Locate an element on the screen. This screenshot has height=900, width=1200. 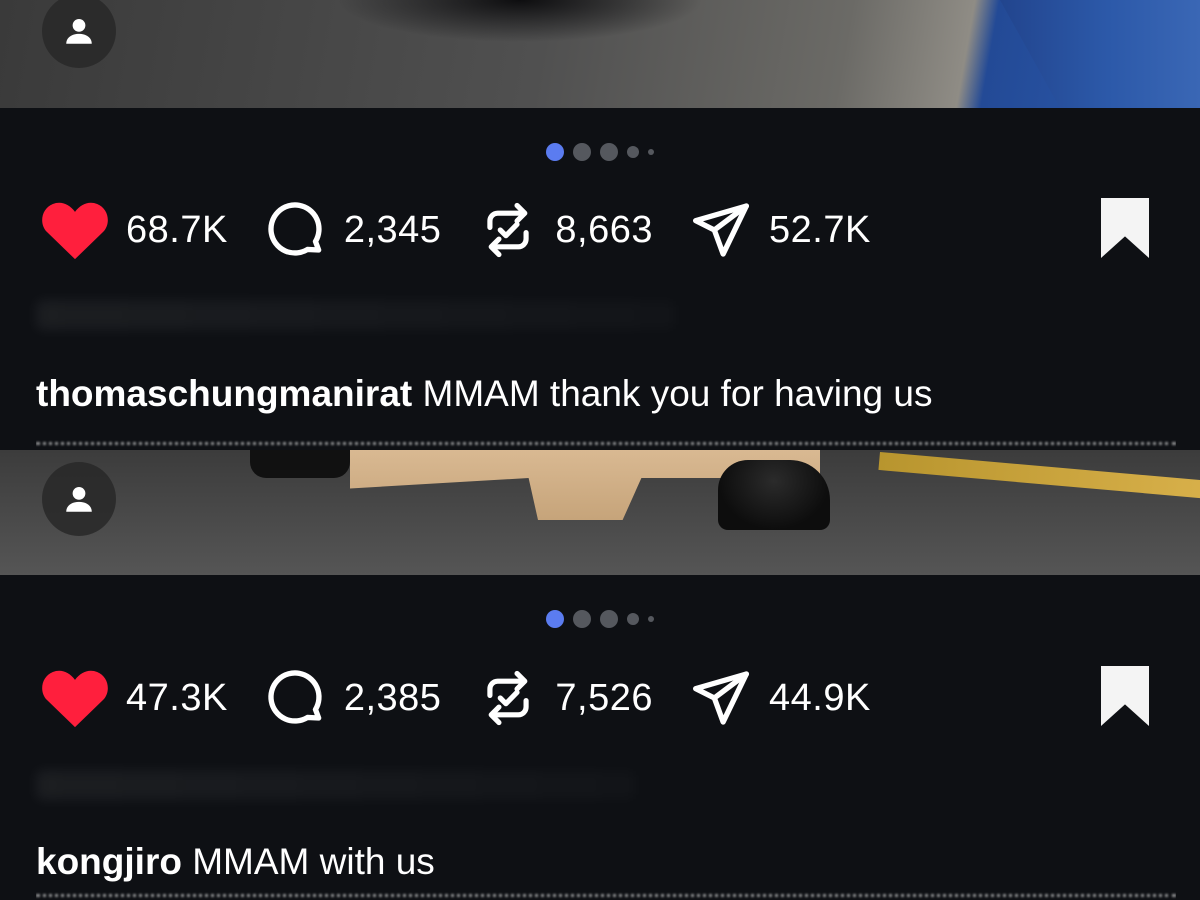
repost-button: 7,526 is located at coordinates (565, 698).